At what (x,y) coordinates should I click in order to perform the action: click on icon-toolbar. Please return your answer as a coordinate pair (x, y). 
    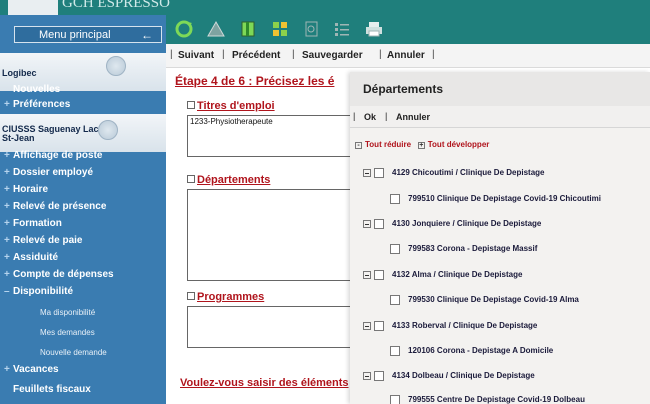
    Looking at the image, I should click on (408, 29).